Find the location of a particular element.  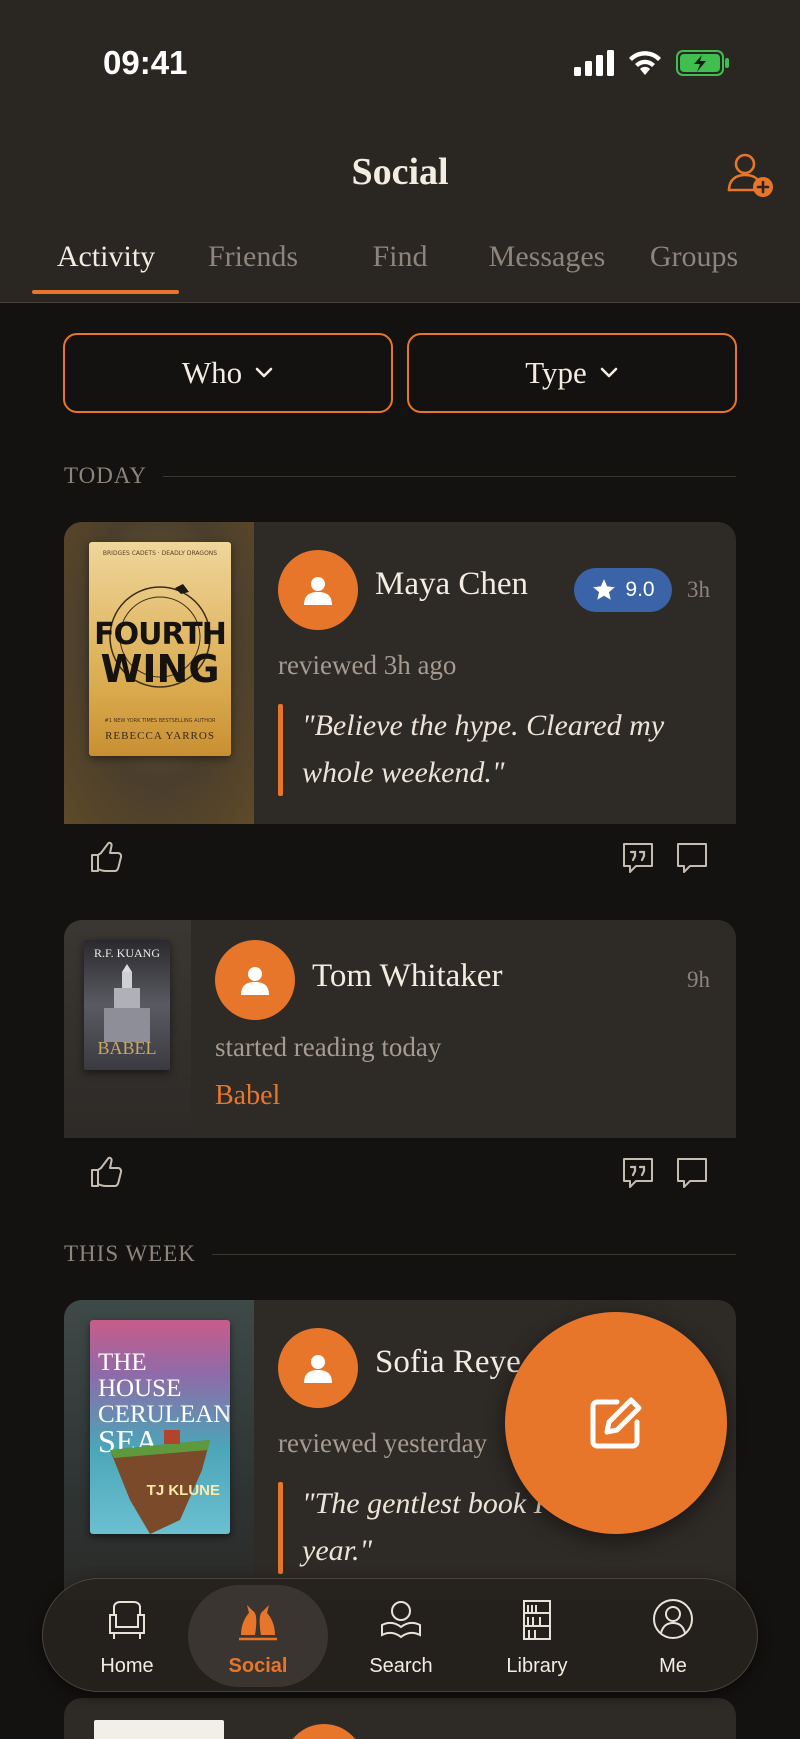

nav-me: Me is located at coordinates (673, 1636).